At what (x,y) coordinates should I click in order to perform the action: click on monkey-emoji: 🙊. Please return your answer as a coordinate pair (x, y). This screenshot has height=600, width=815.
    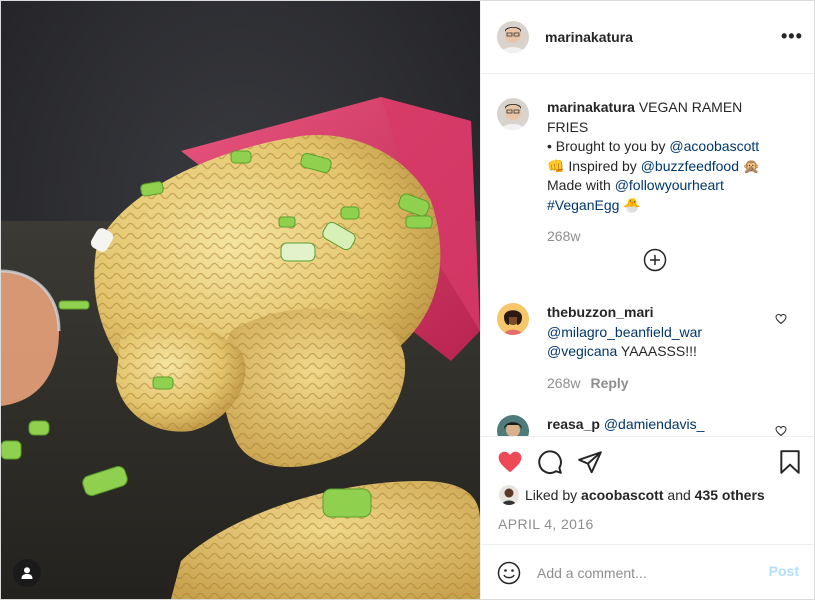
    Looking at the image, I should click on (751, 165).